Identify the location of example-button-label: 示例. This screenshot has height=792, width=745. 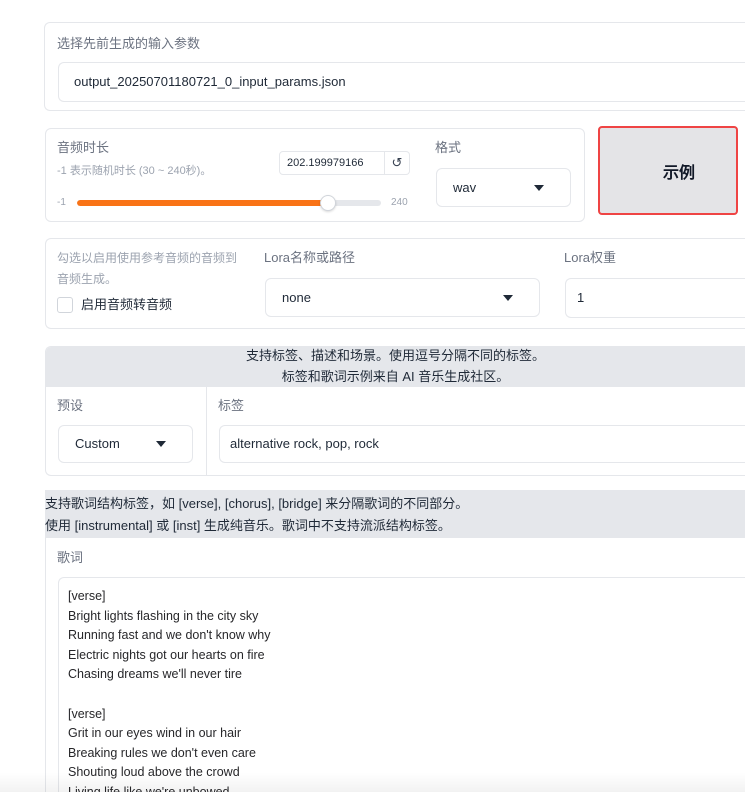
(678, 173).